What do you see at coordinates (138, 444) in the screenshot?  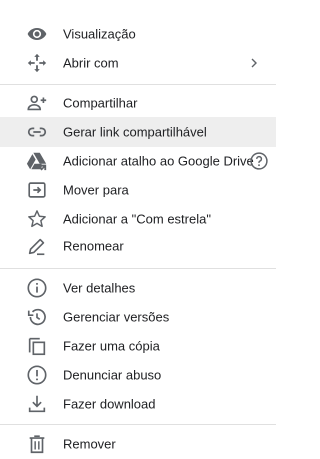 I see `menu-item-remove: Remover` at bounding box center [138, 444].